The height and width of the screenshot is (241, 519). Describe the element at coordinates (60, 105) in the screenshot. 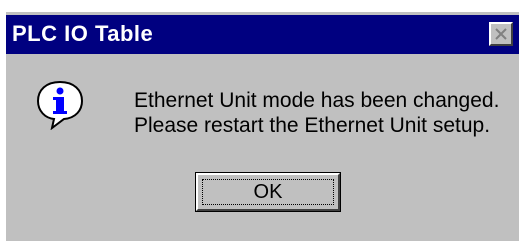

I see `info-icon` at that location.